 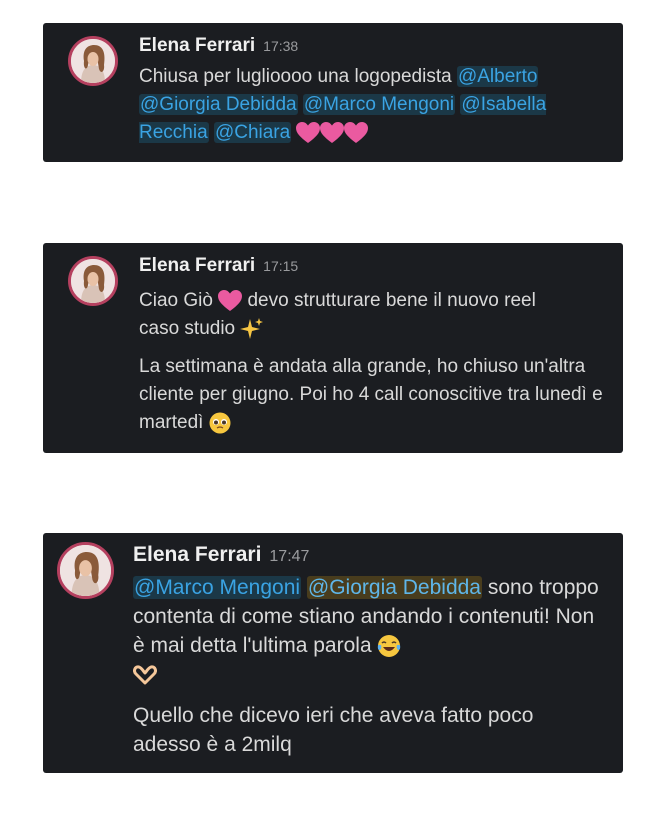 What do you see at coordinates (289, 556) in the screenshot?
I see `timestamp: 17:47` at bounding box center [289, 556].